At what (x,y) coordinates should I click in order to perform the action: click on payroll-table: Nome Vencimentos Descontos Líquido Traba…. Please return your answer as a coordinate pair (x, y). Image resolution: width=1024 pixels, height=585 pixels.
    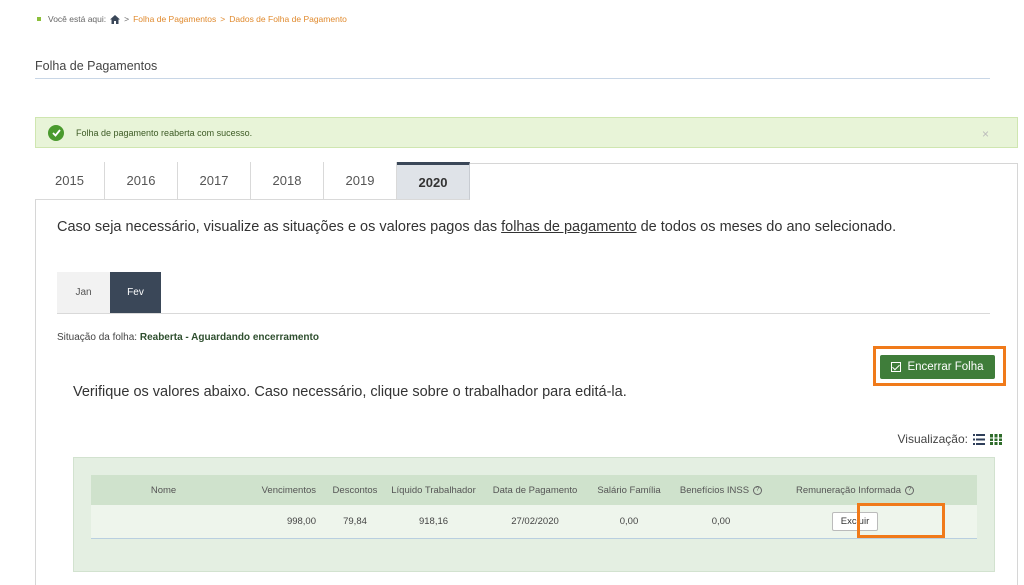
    Looking at the image, I should click on (534, 507).